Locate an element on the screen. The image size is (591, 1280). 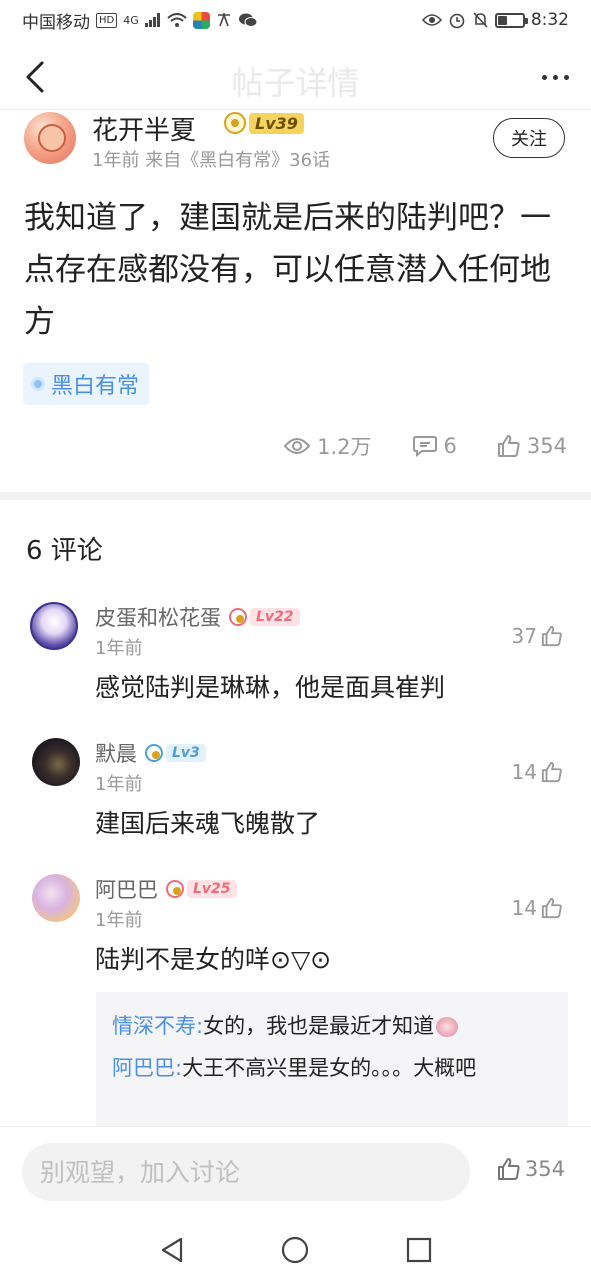
clock-time: 8:32 is located at coordinates (549, 20).